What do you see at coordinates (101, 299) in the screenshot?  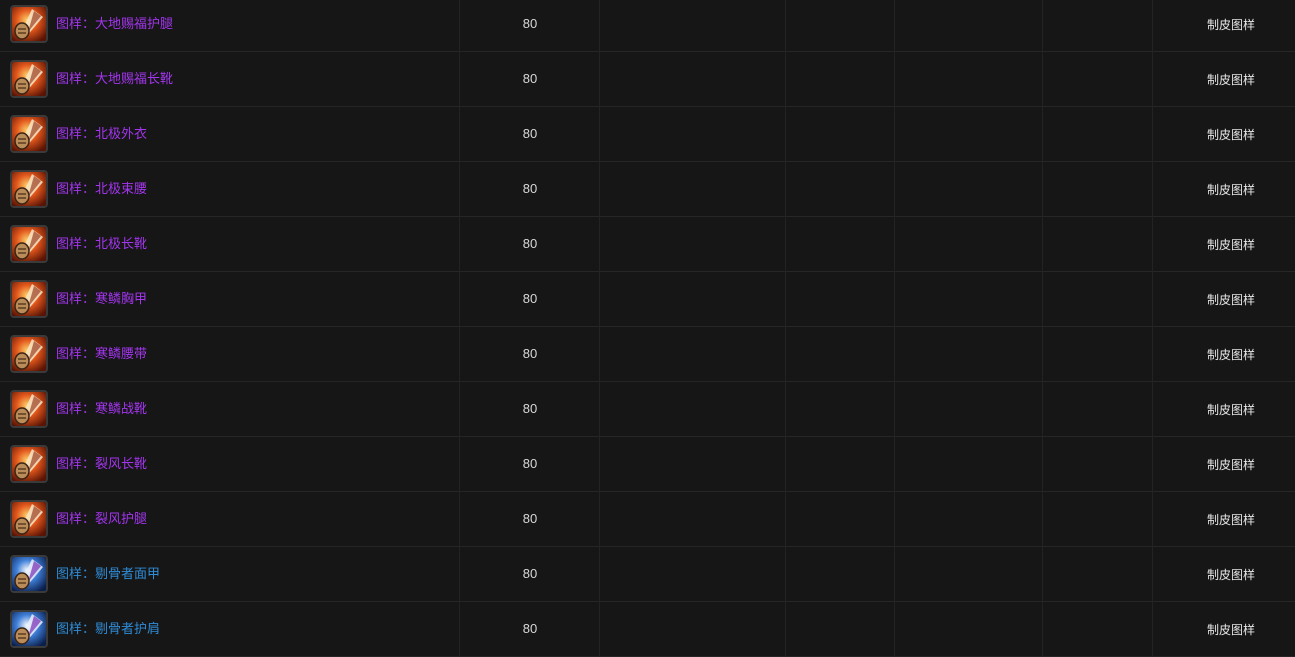 I see `item-link: 图样：寒鳞胸甲` at bounding box center [101, 299].